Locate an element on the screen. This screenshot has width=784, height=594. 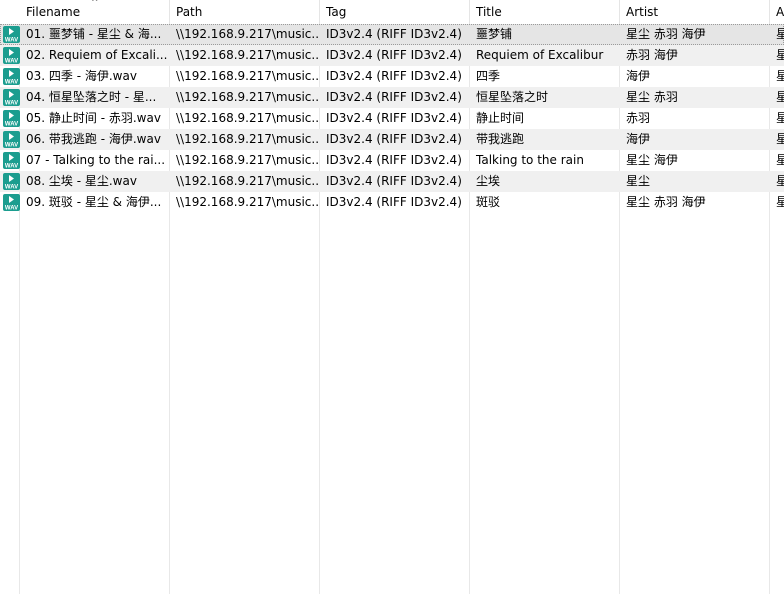
artist-cell: 星尘 赤羽 is located at coordinates (652, 97).